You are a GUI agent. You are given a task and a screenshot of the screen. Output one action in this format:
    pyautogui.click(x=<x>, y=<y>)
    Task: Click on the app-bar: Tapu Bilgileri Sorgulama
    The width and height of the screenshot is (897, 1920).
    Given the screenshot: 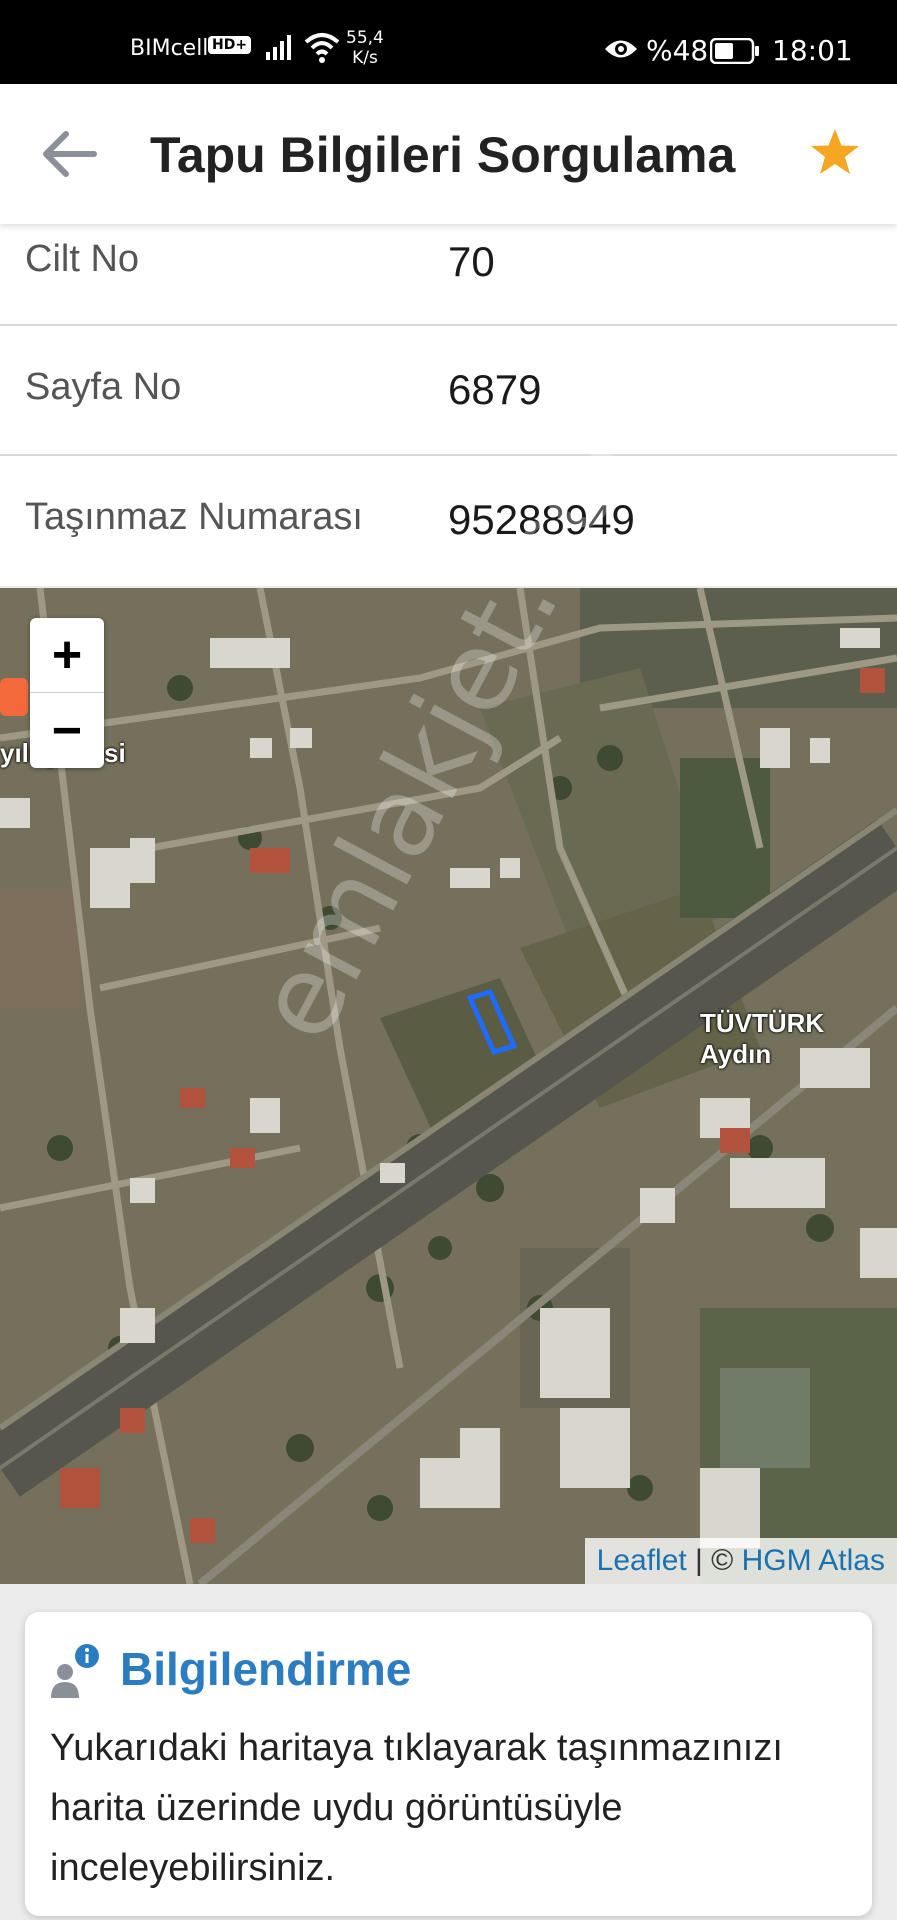 What is the action you would take?
    pyautogui.click(x=448, y=154)
    